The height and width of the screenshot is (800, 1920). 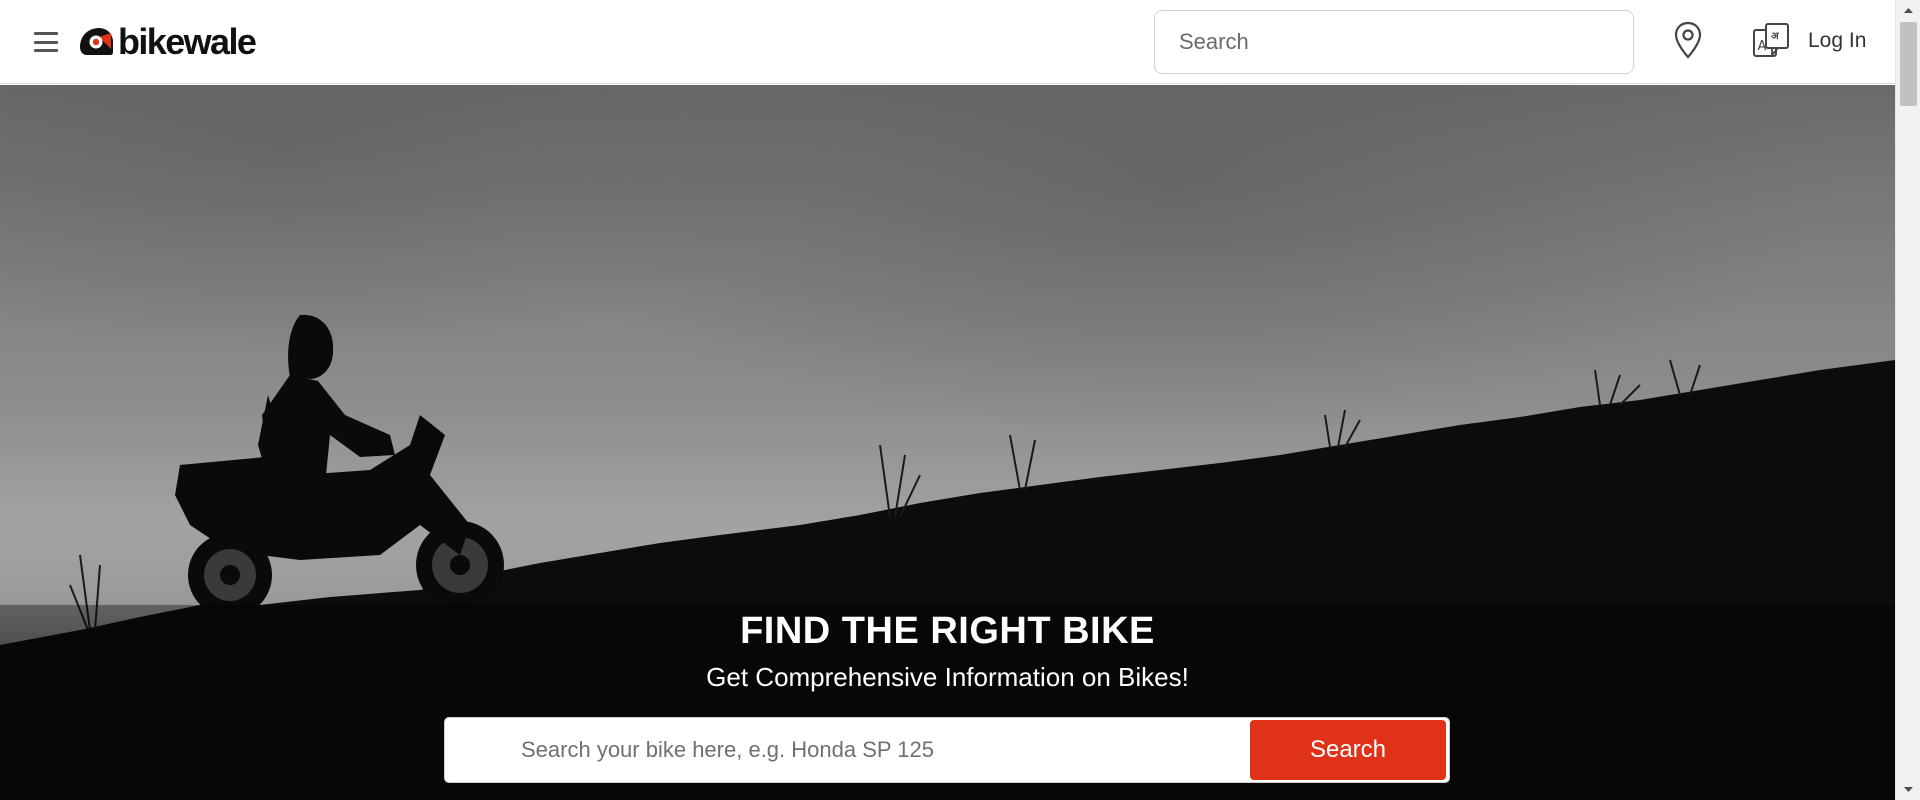 I want to click on header-search-box, so click(x=1394, y=42).